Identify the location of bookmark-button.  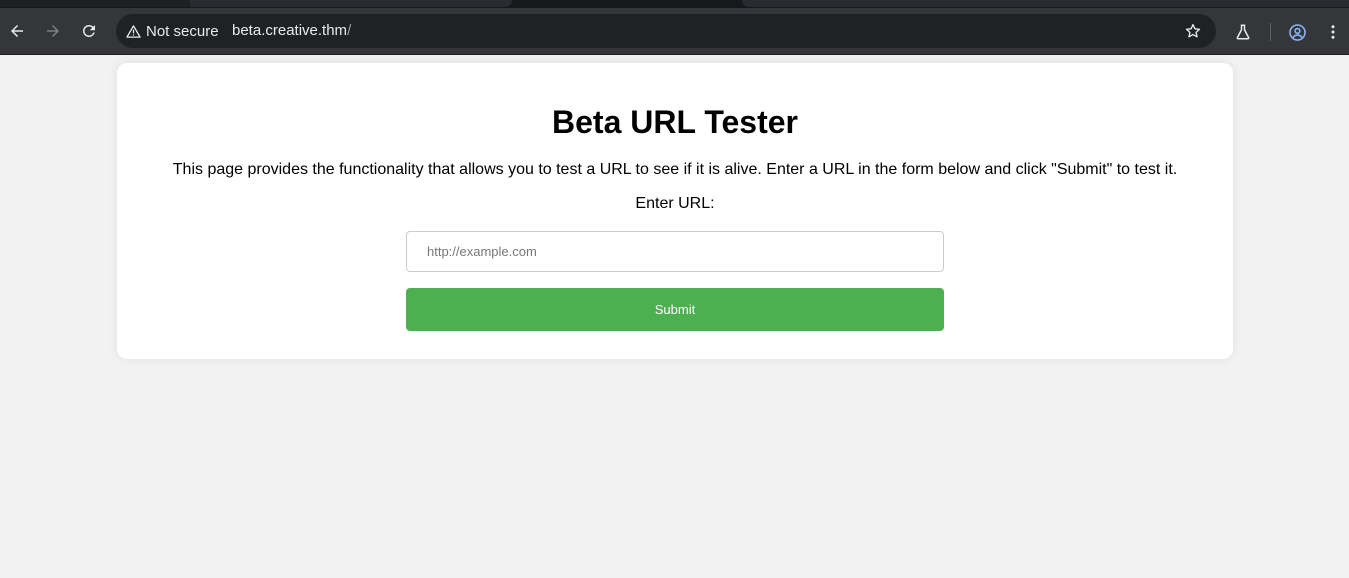
(1193, 31).